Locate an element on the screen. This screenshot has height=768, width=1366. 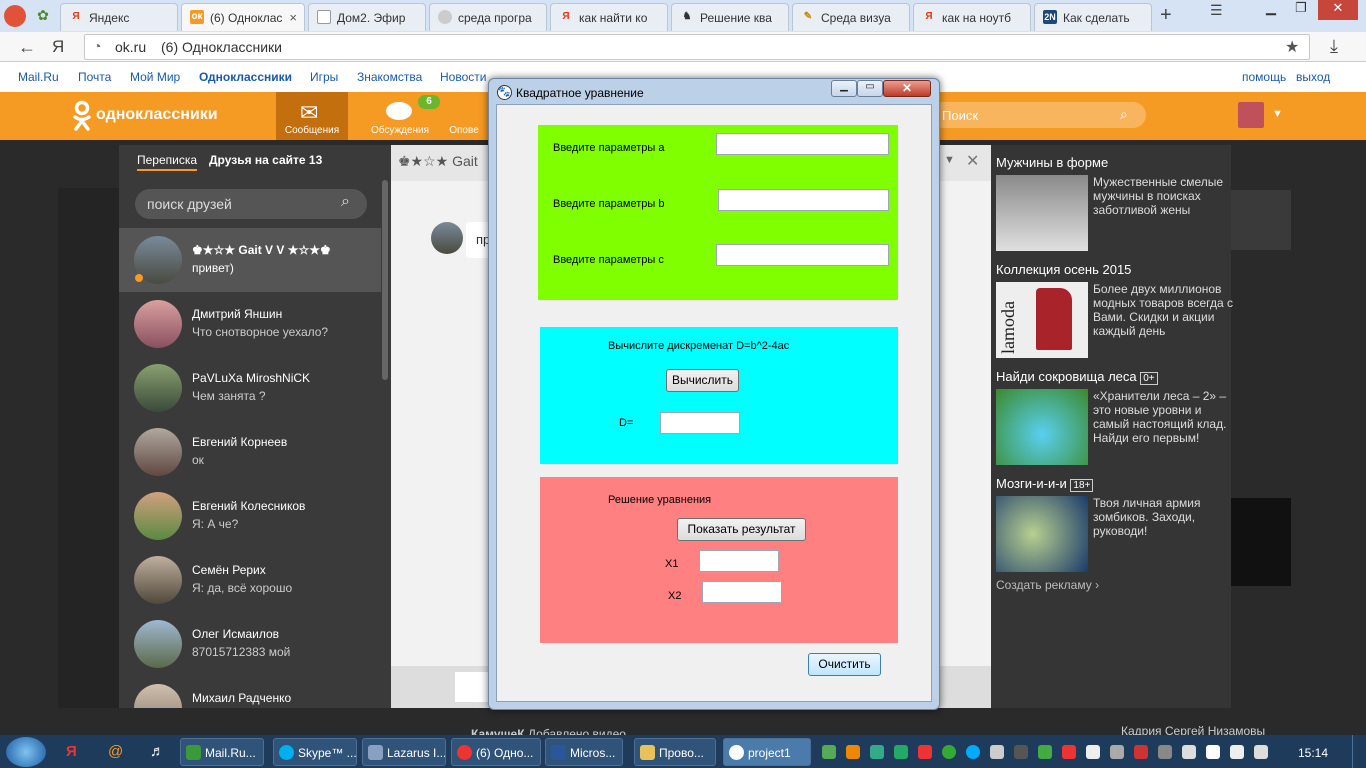
yandex-pinned-icon: Я is located at coordinates (71, 751).